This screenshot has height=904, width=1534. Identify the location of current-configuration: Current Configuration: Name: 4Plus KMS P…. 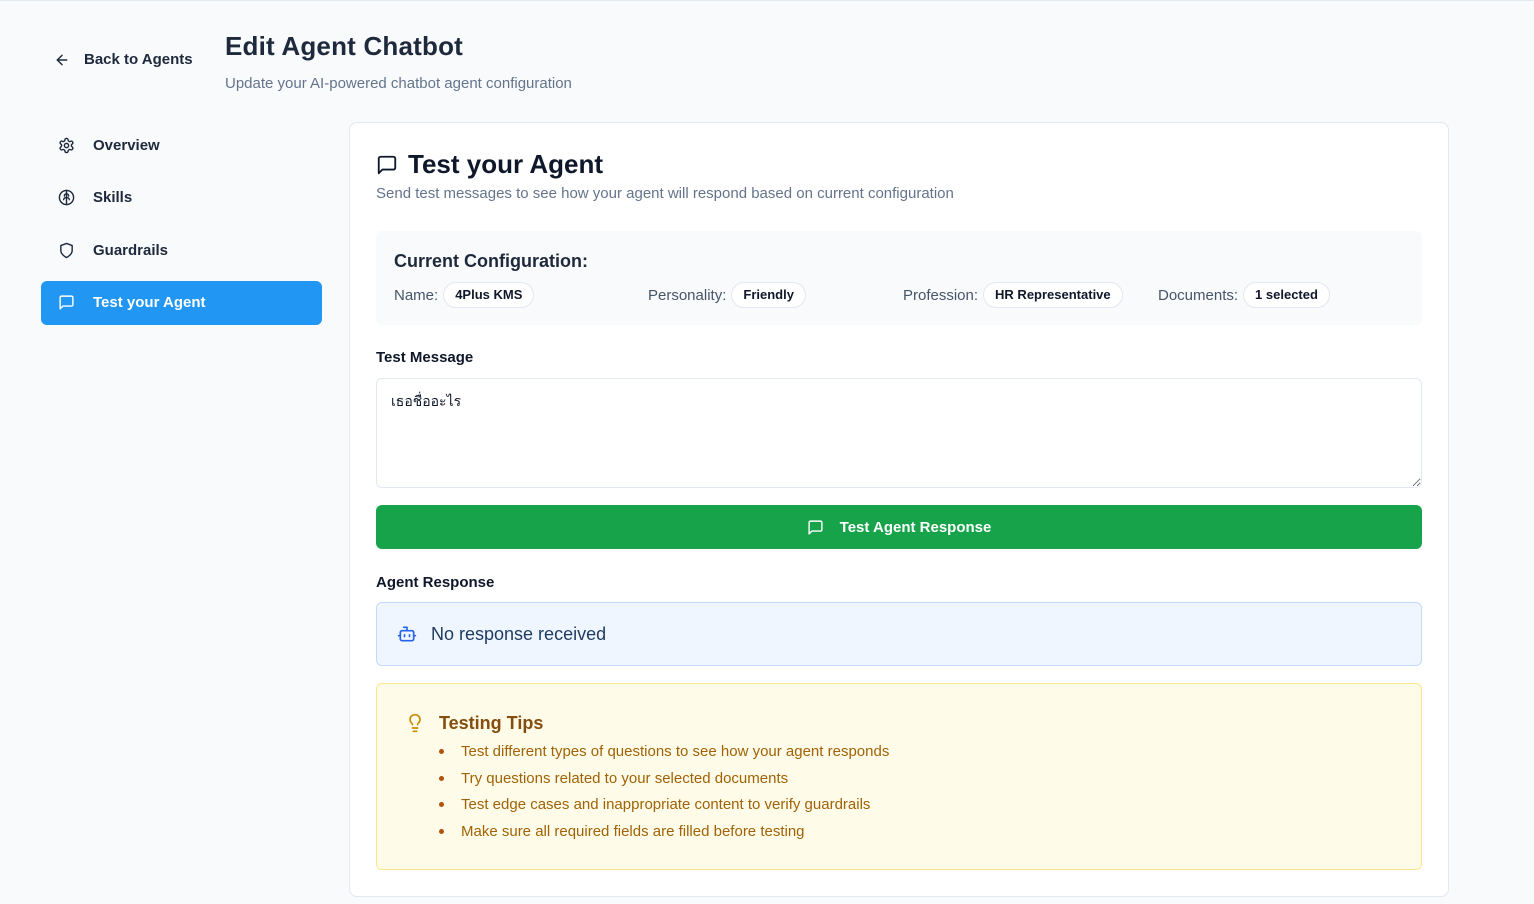
(899, 278).